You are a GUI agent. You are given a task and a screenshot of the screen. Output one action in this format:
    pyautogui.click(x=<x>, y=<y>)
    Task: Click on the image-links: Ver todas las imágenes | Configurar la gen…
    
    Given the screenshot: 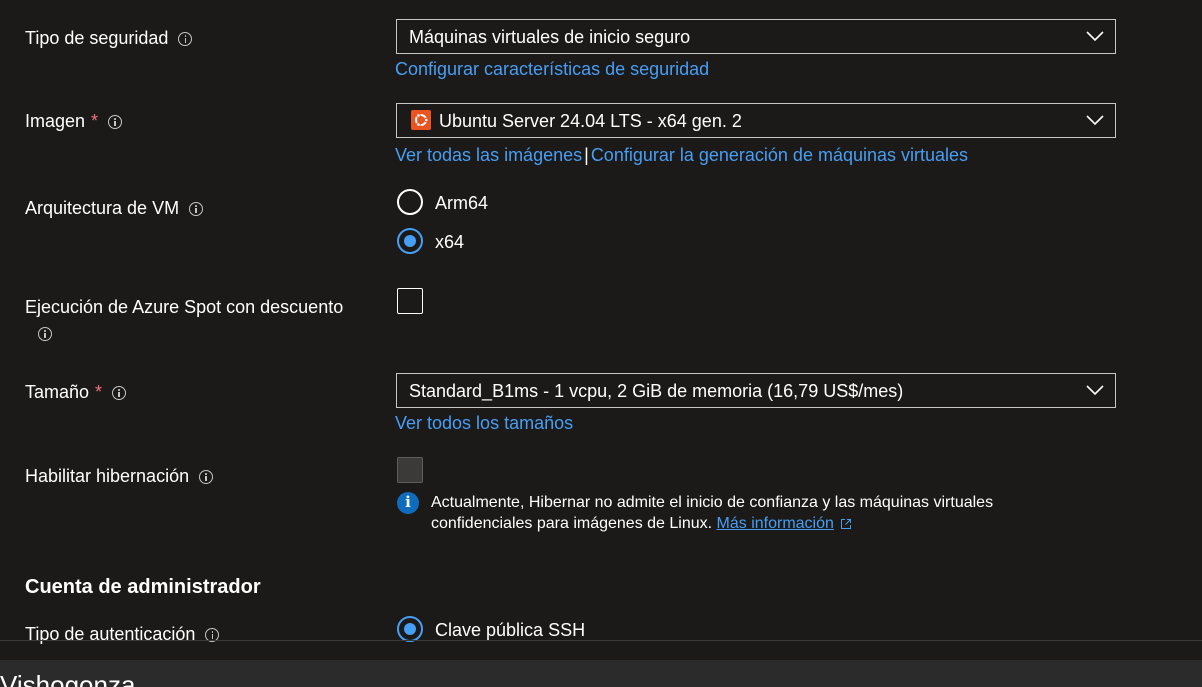 What is the action you would take?
    pyautogui.click(x=681, y=155)
    